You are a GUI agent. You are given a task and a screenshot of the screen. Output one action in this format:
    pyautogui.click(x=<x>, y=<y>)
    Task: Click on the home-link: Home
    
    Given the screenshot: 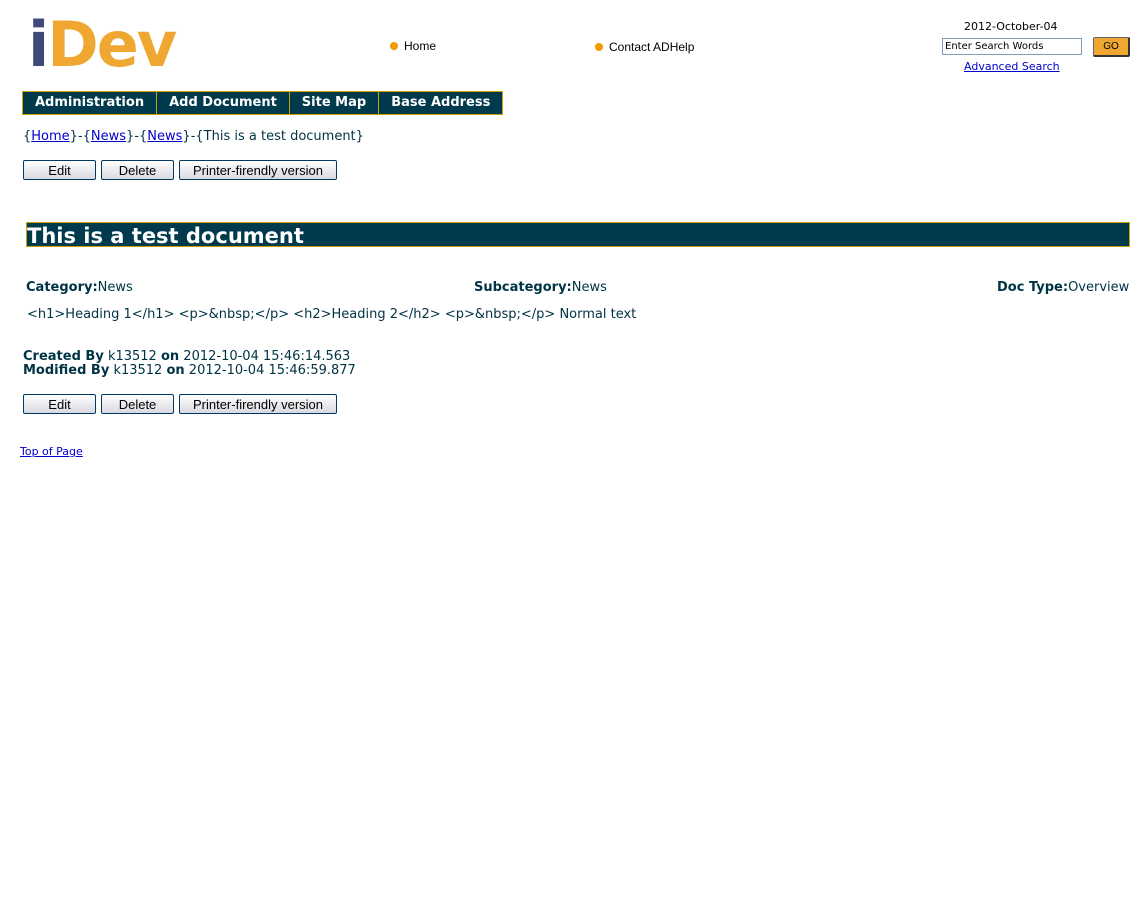 What is the action you would take?
    pyautogui.click(x=413, y=46)
    